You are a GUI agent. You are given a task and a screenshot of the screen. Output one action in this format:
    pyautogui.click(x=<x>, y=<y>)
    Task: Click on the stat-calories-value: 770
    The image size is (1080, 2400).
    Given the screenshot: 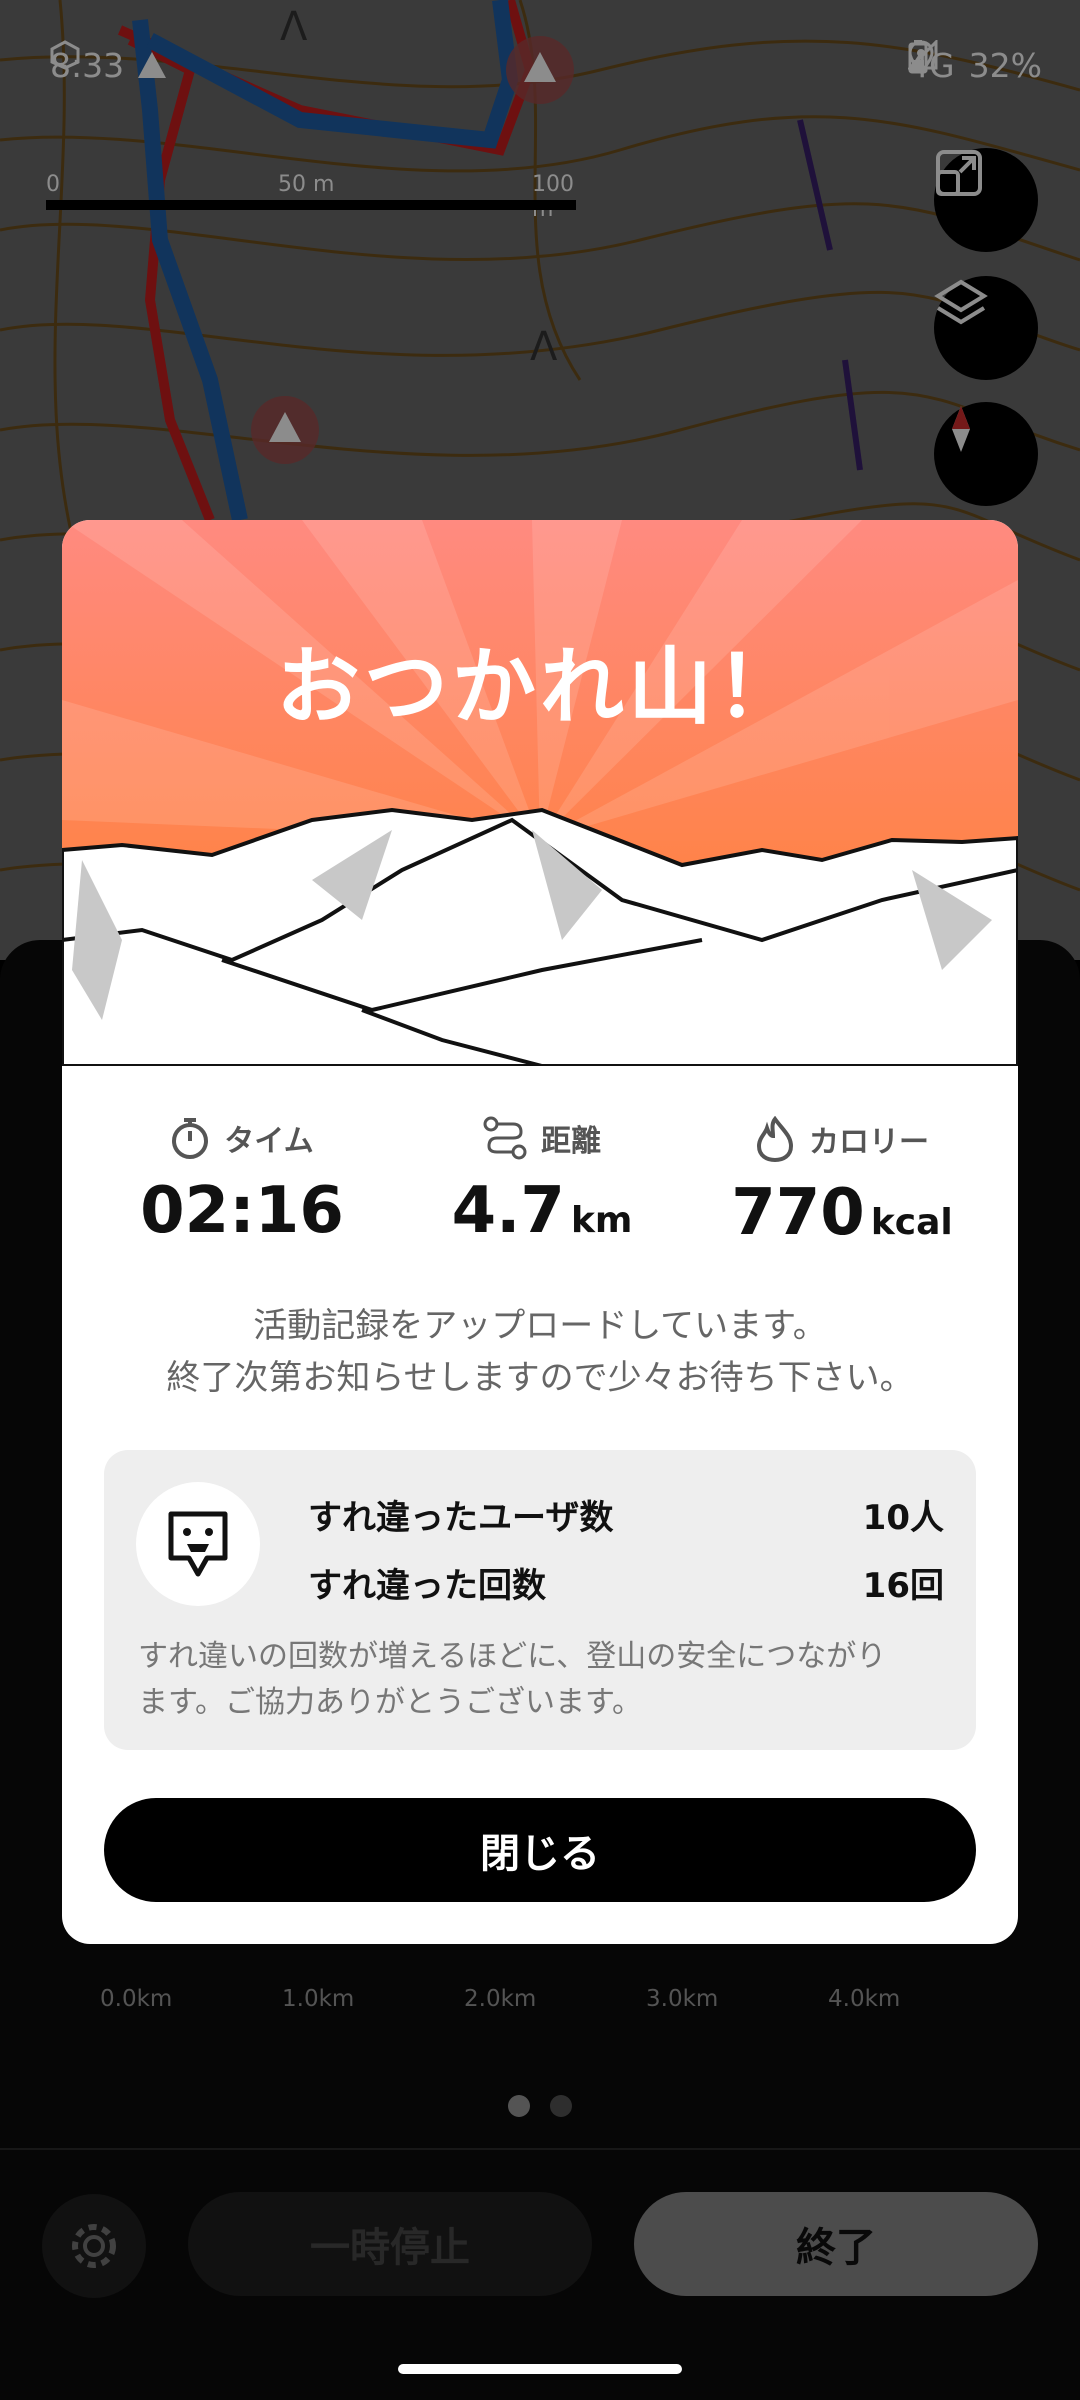 What is the action you would take?
    pyautogui.click(x=798, y=1213)
    